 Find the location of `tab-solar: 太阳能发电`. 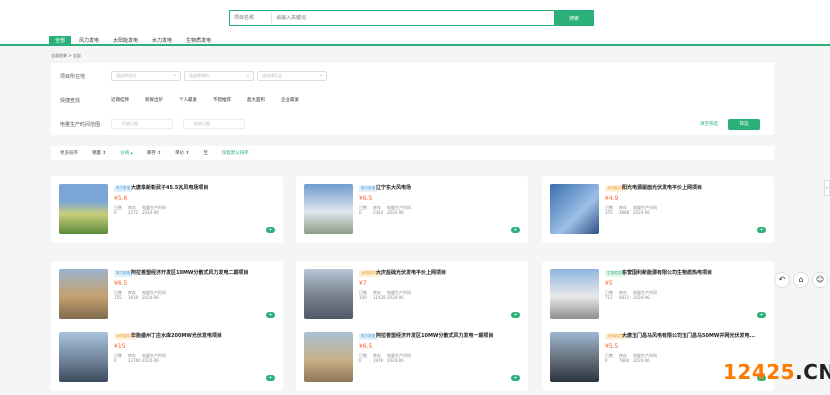

tab-solar: 太阳能发电 is located at coordinates (125, 41).